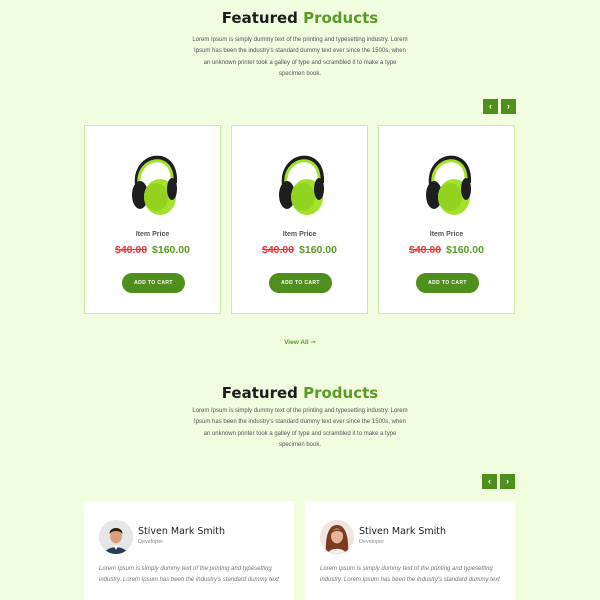 The image size is (600, 600). Describe the element at coordinates (300, 342) in the screenshot. I see `view-all-link: View All ➞` at that location.